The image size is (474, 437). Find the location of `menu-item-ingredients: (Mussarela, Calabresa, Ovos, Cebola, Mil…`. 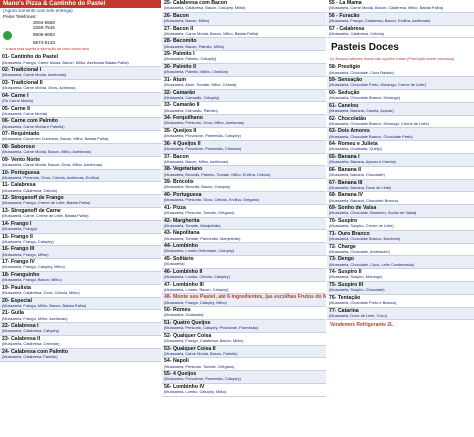

menu-item-ingredients: (Mussarela, Calabresa, Ovos, Cebola, Mil… is located at coordinates (41, 293).